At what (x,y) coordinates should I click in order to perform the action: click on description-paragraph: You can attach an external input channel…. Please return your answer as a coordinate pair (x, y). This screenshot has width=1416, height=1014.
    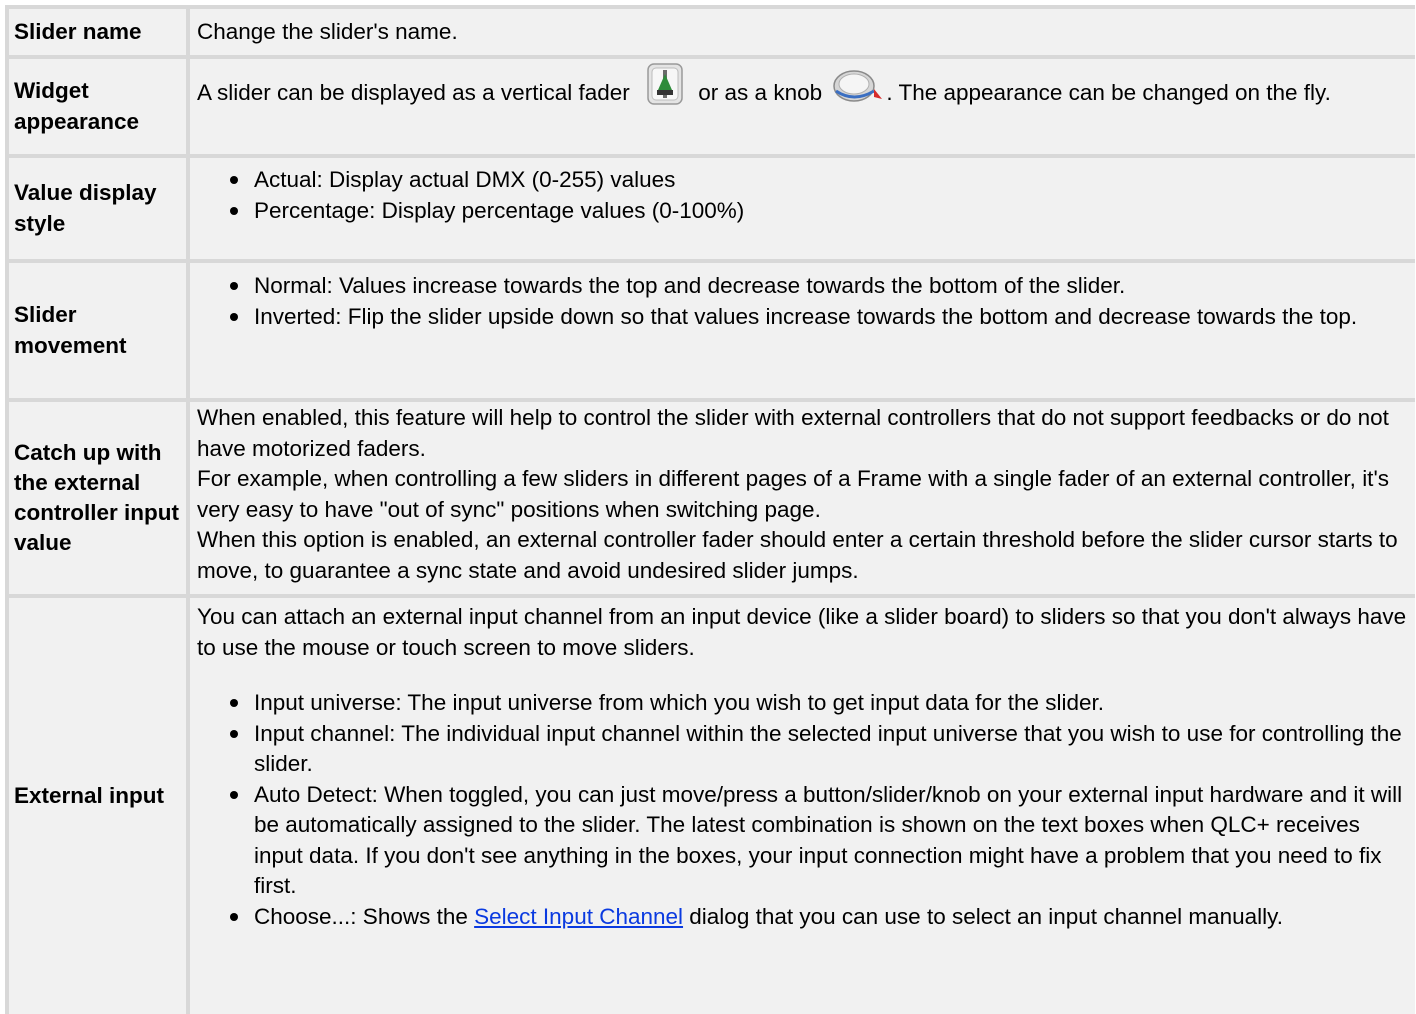
    Looking at the image, I should click on (802, 632).